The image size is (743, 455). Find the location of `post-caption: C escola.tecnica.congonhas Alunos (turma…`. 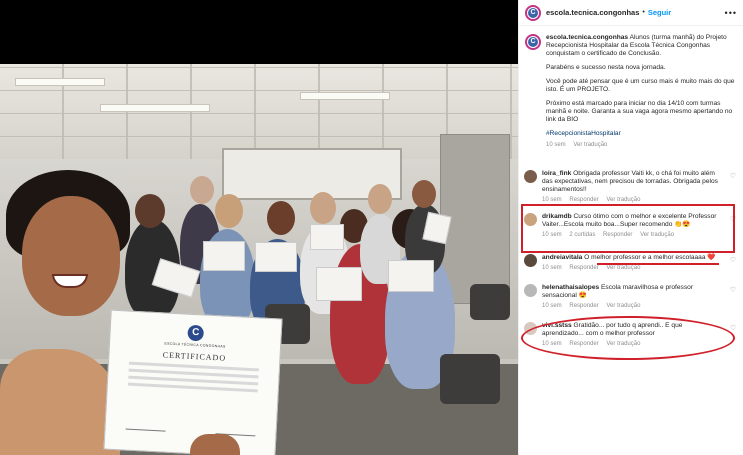

post-caption: C escola.tecnica.congonhas Alunos (turma… is located at coordinates (631, 87).